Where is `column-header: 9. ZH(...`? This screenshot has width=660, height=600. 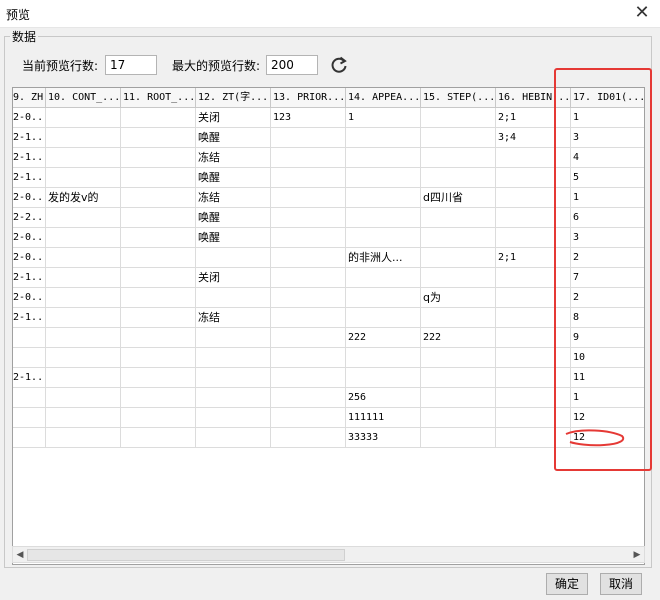 column-header: 9. ZH(... is located at coordinates (29, 98).